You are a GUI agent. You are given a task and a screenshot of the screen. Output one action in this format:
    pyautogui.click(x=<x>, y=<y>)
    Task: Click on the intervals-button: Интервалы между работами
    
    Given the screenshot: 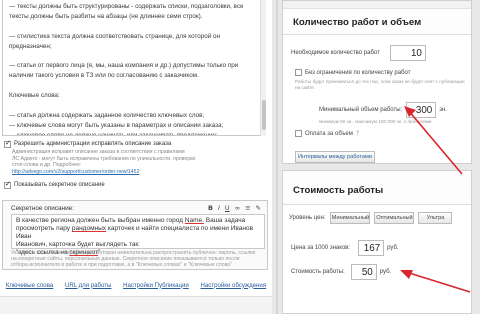 What is the action you would take?
    pyautogui.click(x=335, y=157)
    